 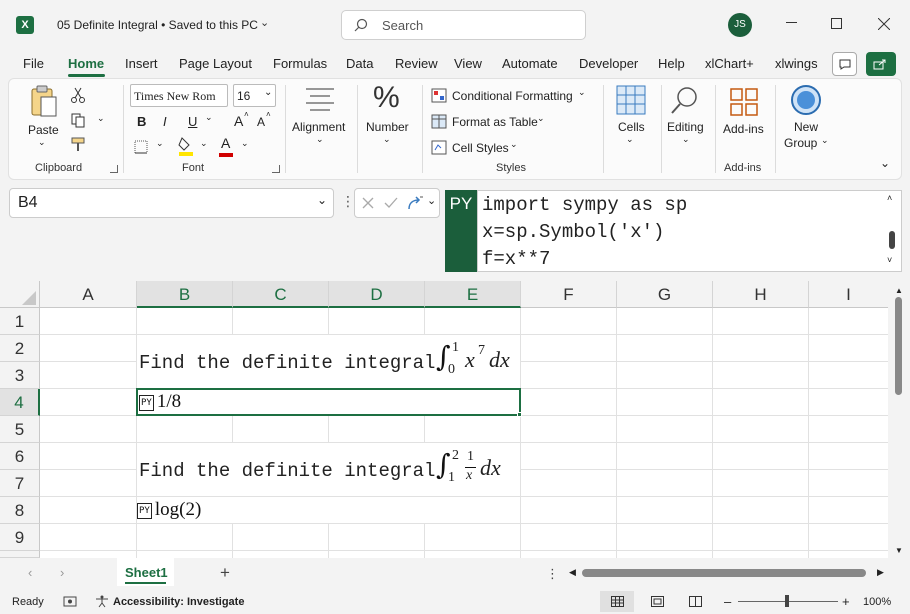 I want to click on cut-icon, so click(x=78, y=95).